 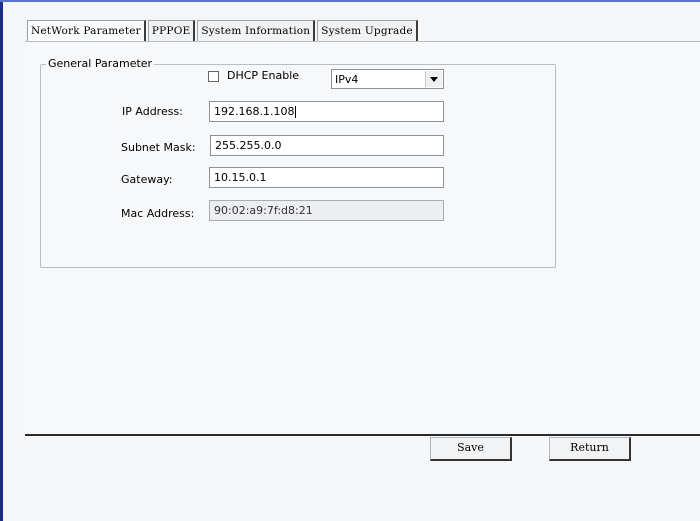 What do you see at coordinates (1, 260) in the screenshot?
I see `window-left-edge` at bounding box center [1, 260].